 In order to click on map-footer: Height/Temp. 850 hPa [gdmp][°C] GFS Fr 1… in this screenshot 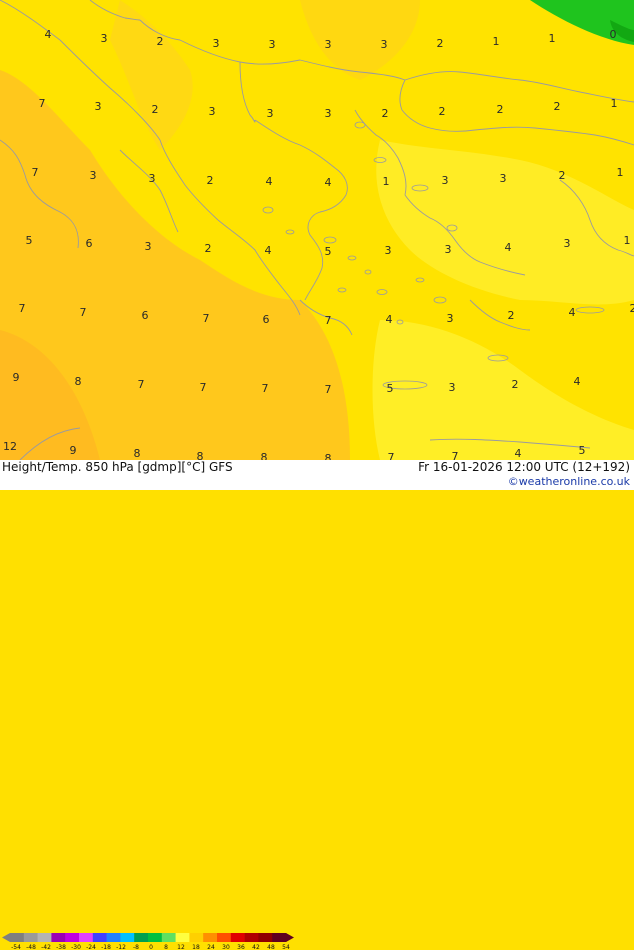, I will do `click(317, 475)`.